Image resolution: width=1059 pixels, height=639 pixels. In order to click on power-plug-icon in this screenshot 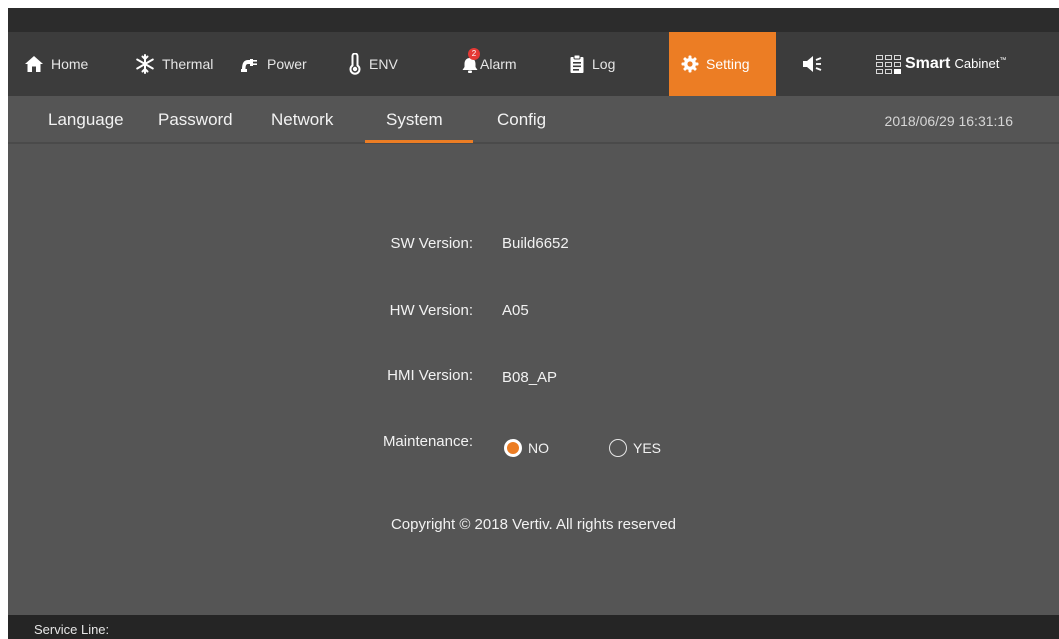, I will do `click(249, 64)`.